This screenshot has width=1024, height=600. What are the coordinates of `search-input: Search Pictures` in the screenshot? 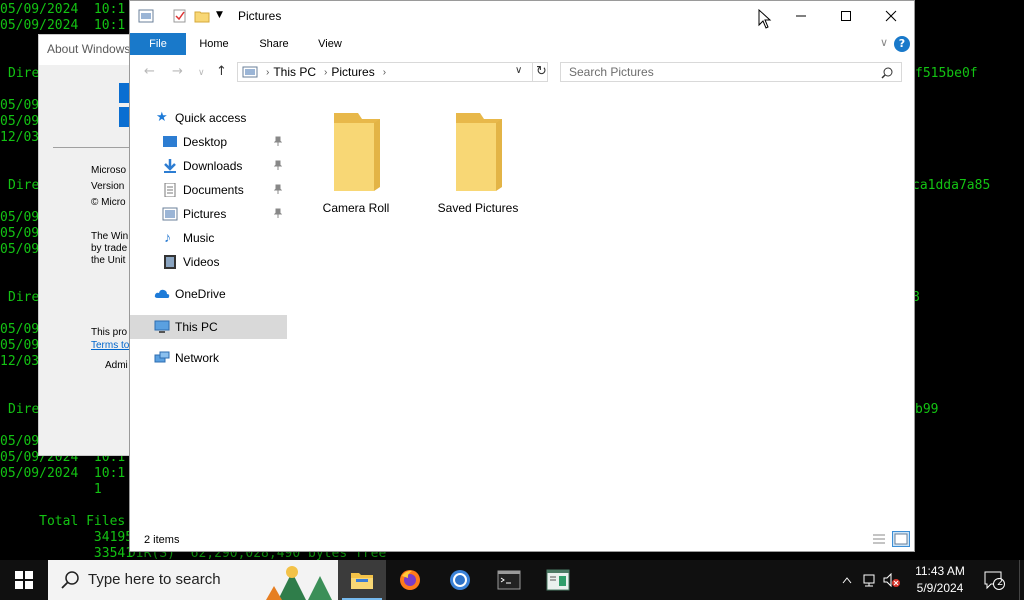 It's located at (731, 72).